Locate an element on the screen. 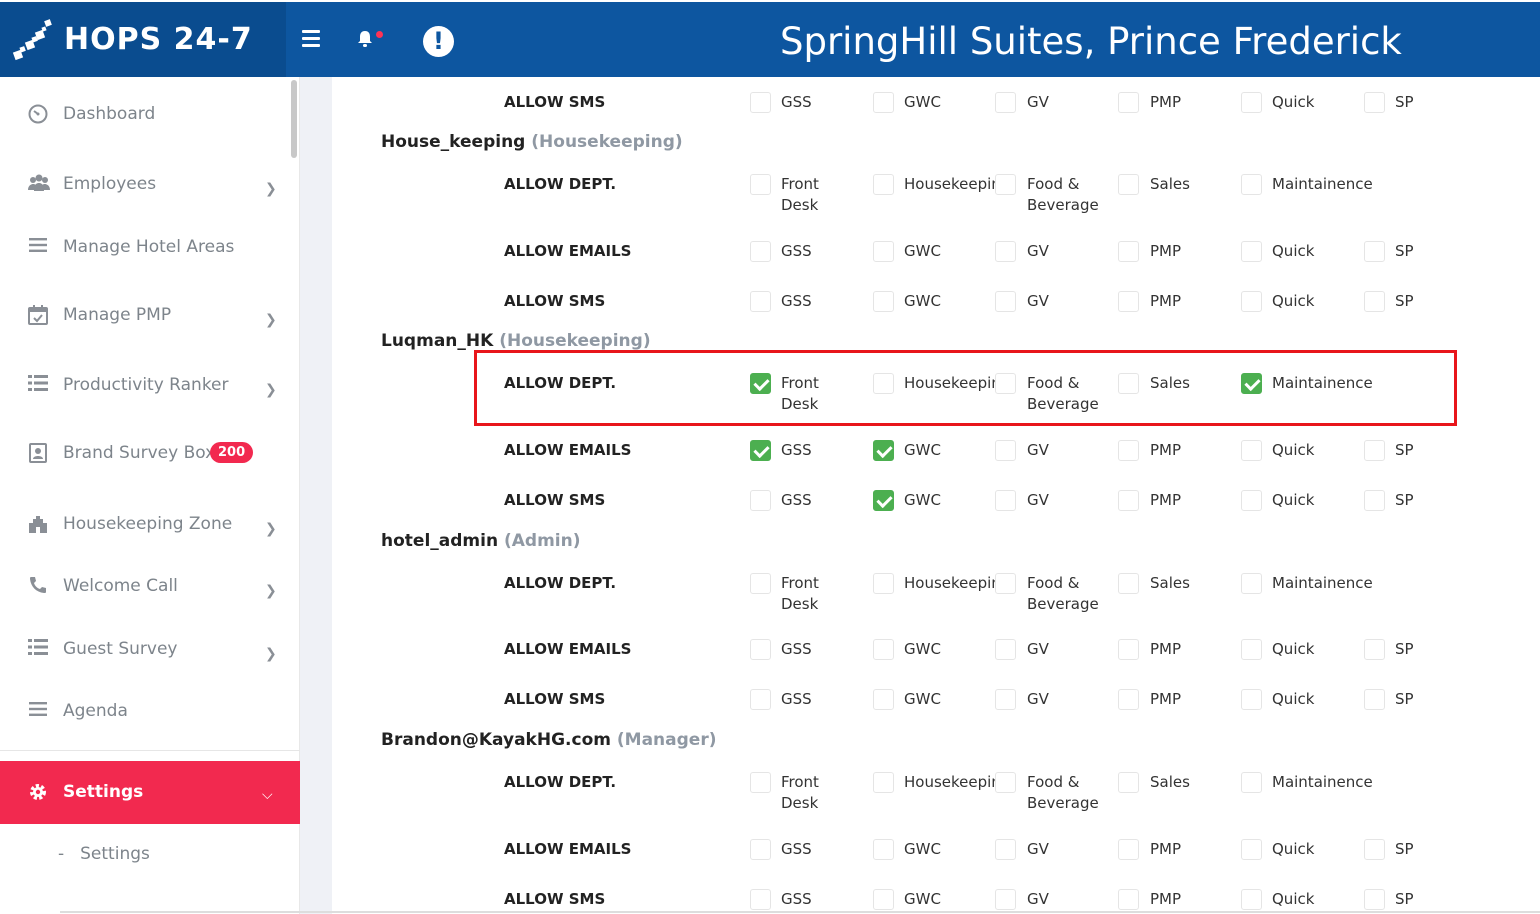 The width and height of the screenshot is (1540, 914). sidebar-item-settings: Settings ⌵ is located at coordinates (150, 792).